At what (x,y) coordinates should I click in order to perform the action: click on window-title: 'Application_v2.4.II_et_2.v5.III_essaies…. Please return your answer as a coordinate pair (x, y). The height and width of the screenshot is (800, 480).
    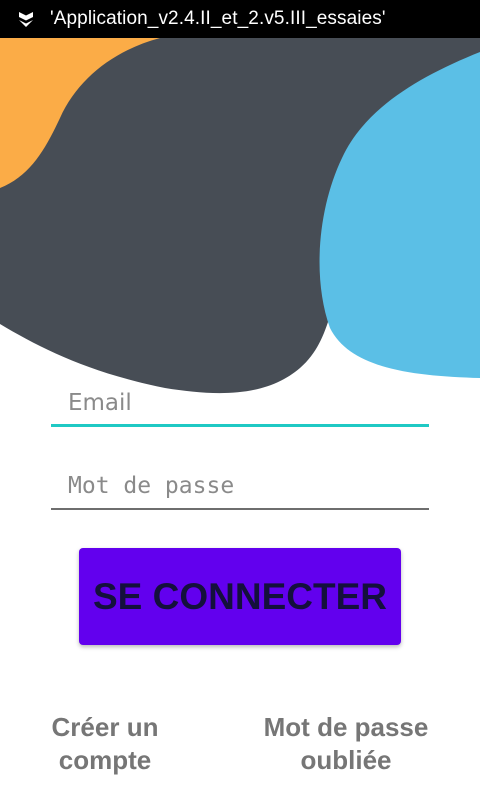
    Looking at the image, I should click on (218, 18).